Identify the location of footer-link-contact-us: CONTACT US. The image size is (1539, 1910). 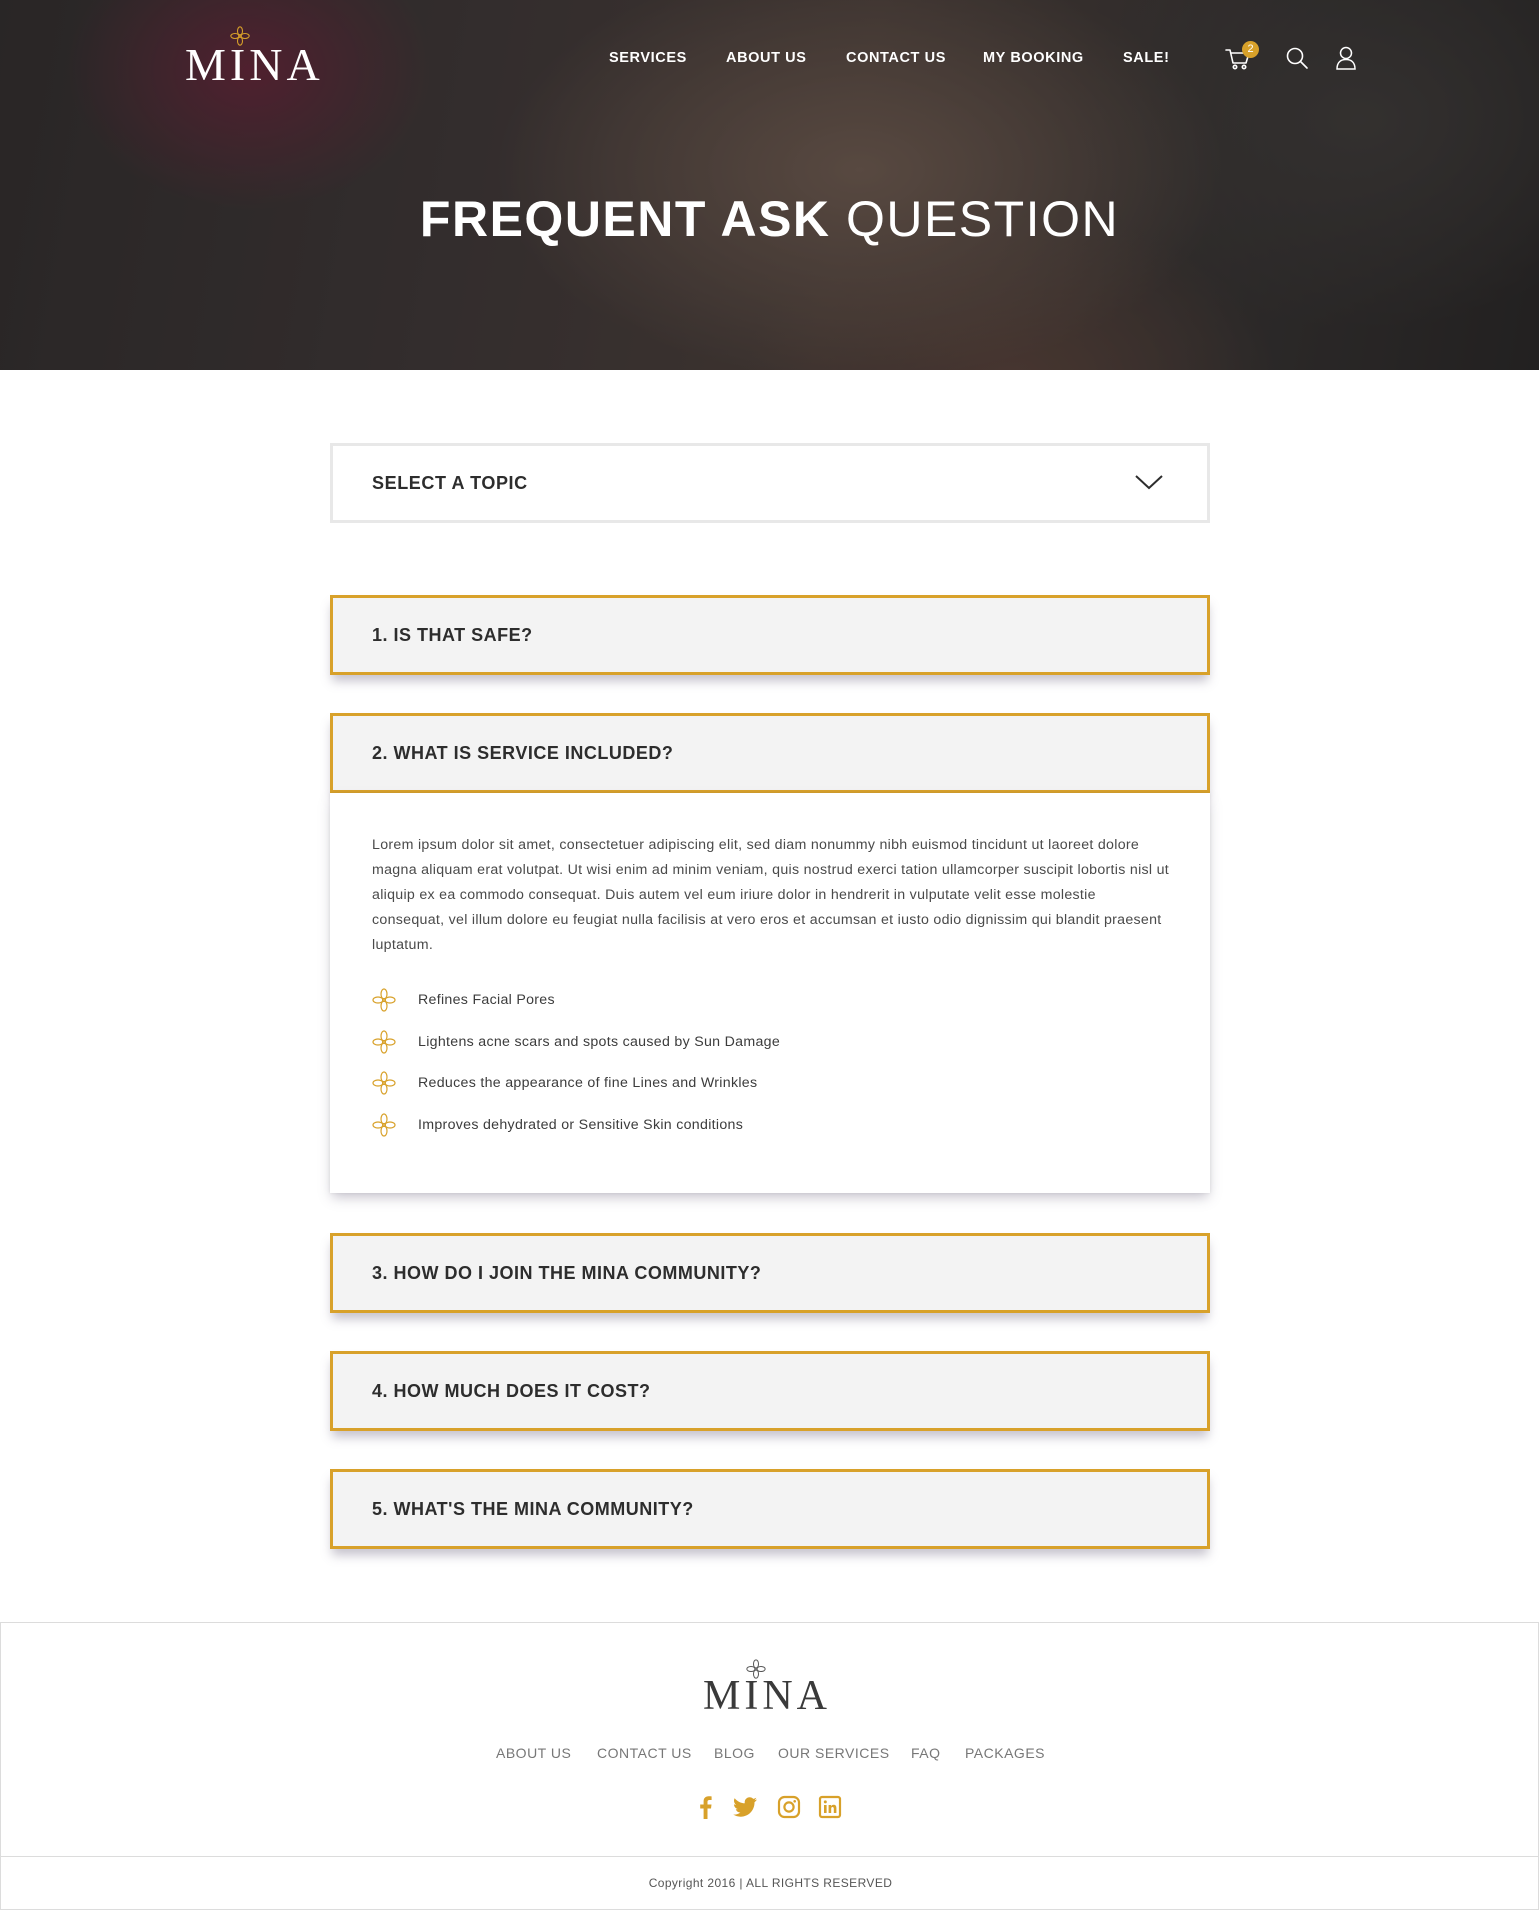
(644, 1753).